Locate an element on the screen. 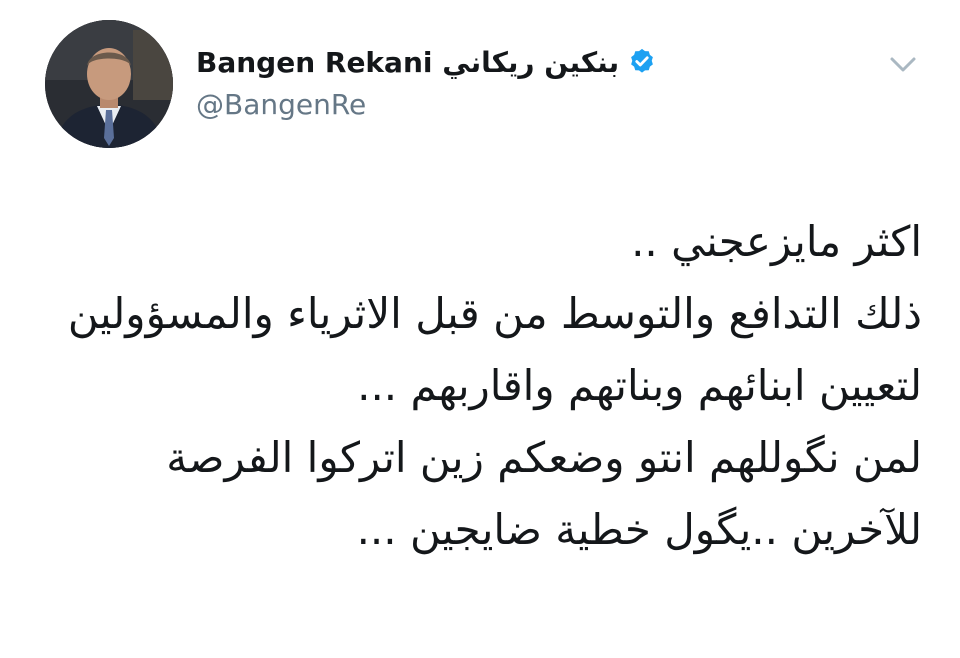  avatar-image is located at coordinates (109, 84).